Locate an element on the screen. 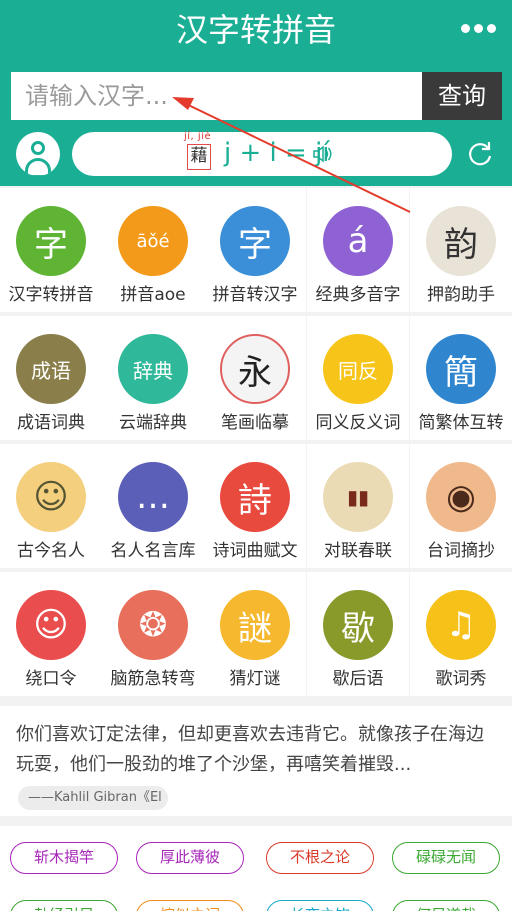 This screenshot has width=512, height=911. speaker-icon is located at coordinates (323, 154).